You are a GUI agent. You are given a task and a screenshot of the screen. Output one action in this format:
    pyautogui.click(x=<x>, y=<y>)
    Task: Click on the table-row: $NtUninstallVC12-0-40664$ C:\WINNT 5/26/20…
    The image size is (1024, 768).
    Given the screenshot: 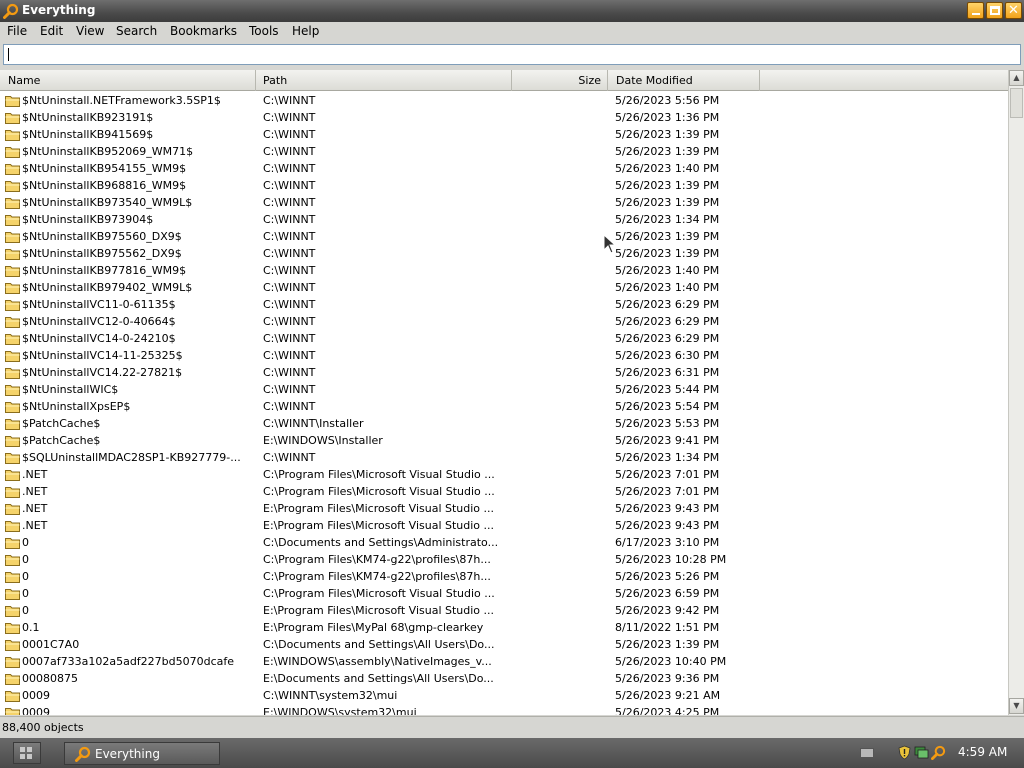 What is the action you would take?
    pyautogui.click(x=504, y=321)
    